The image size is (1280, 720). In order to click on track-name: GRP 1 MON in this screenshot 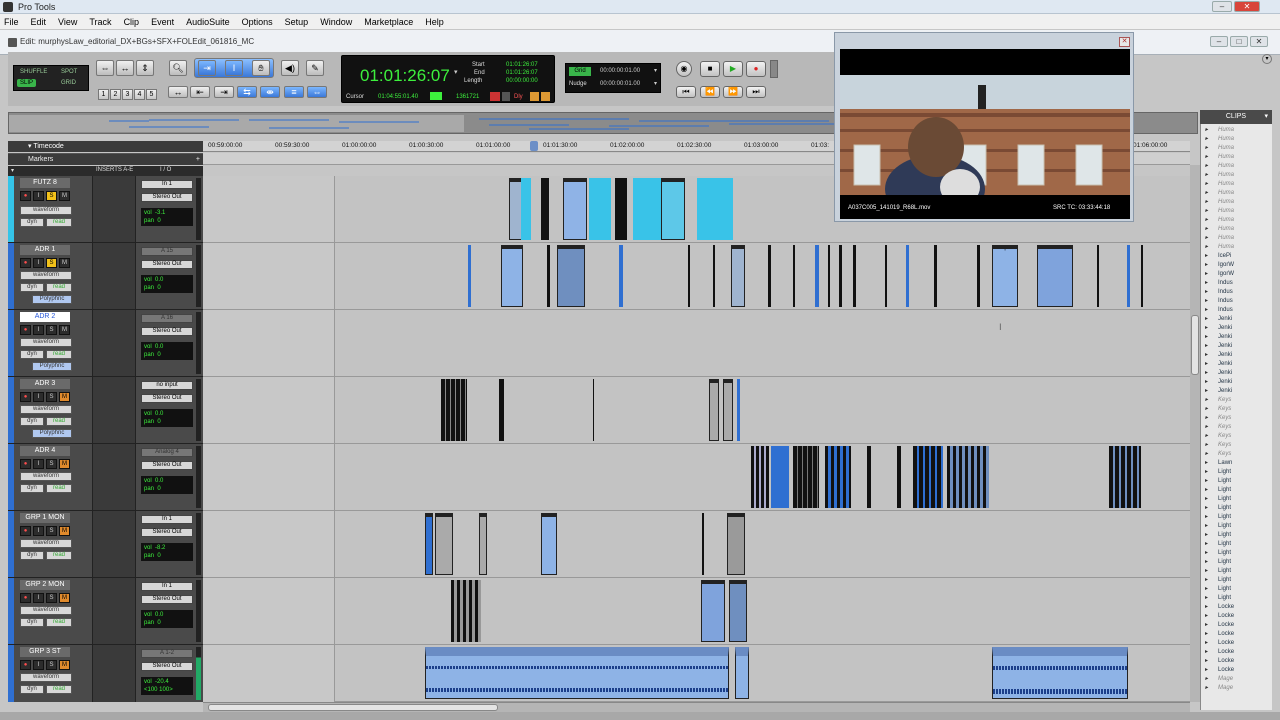, I will do `click(45, 518)`.